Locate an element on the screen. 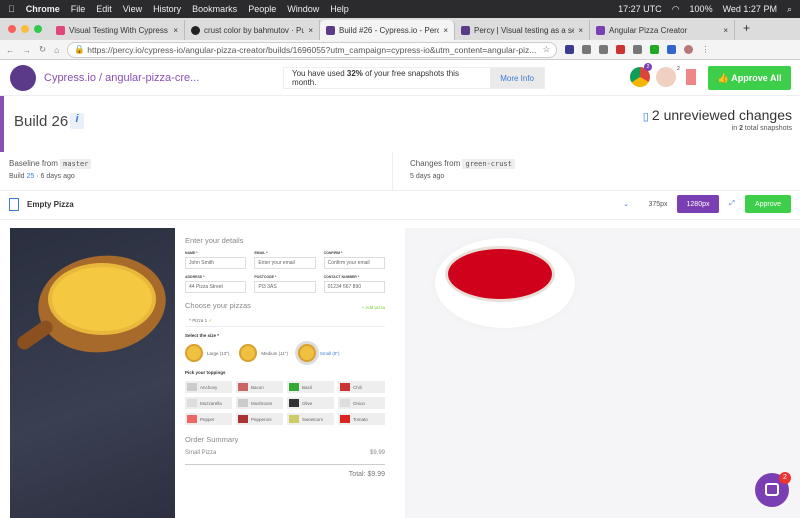  address-field: ADDRESS * 44 Pizza Street is located at coordinates (216, 284).